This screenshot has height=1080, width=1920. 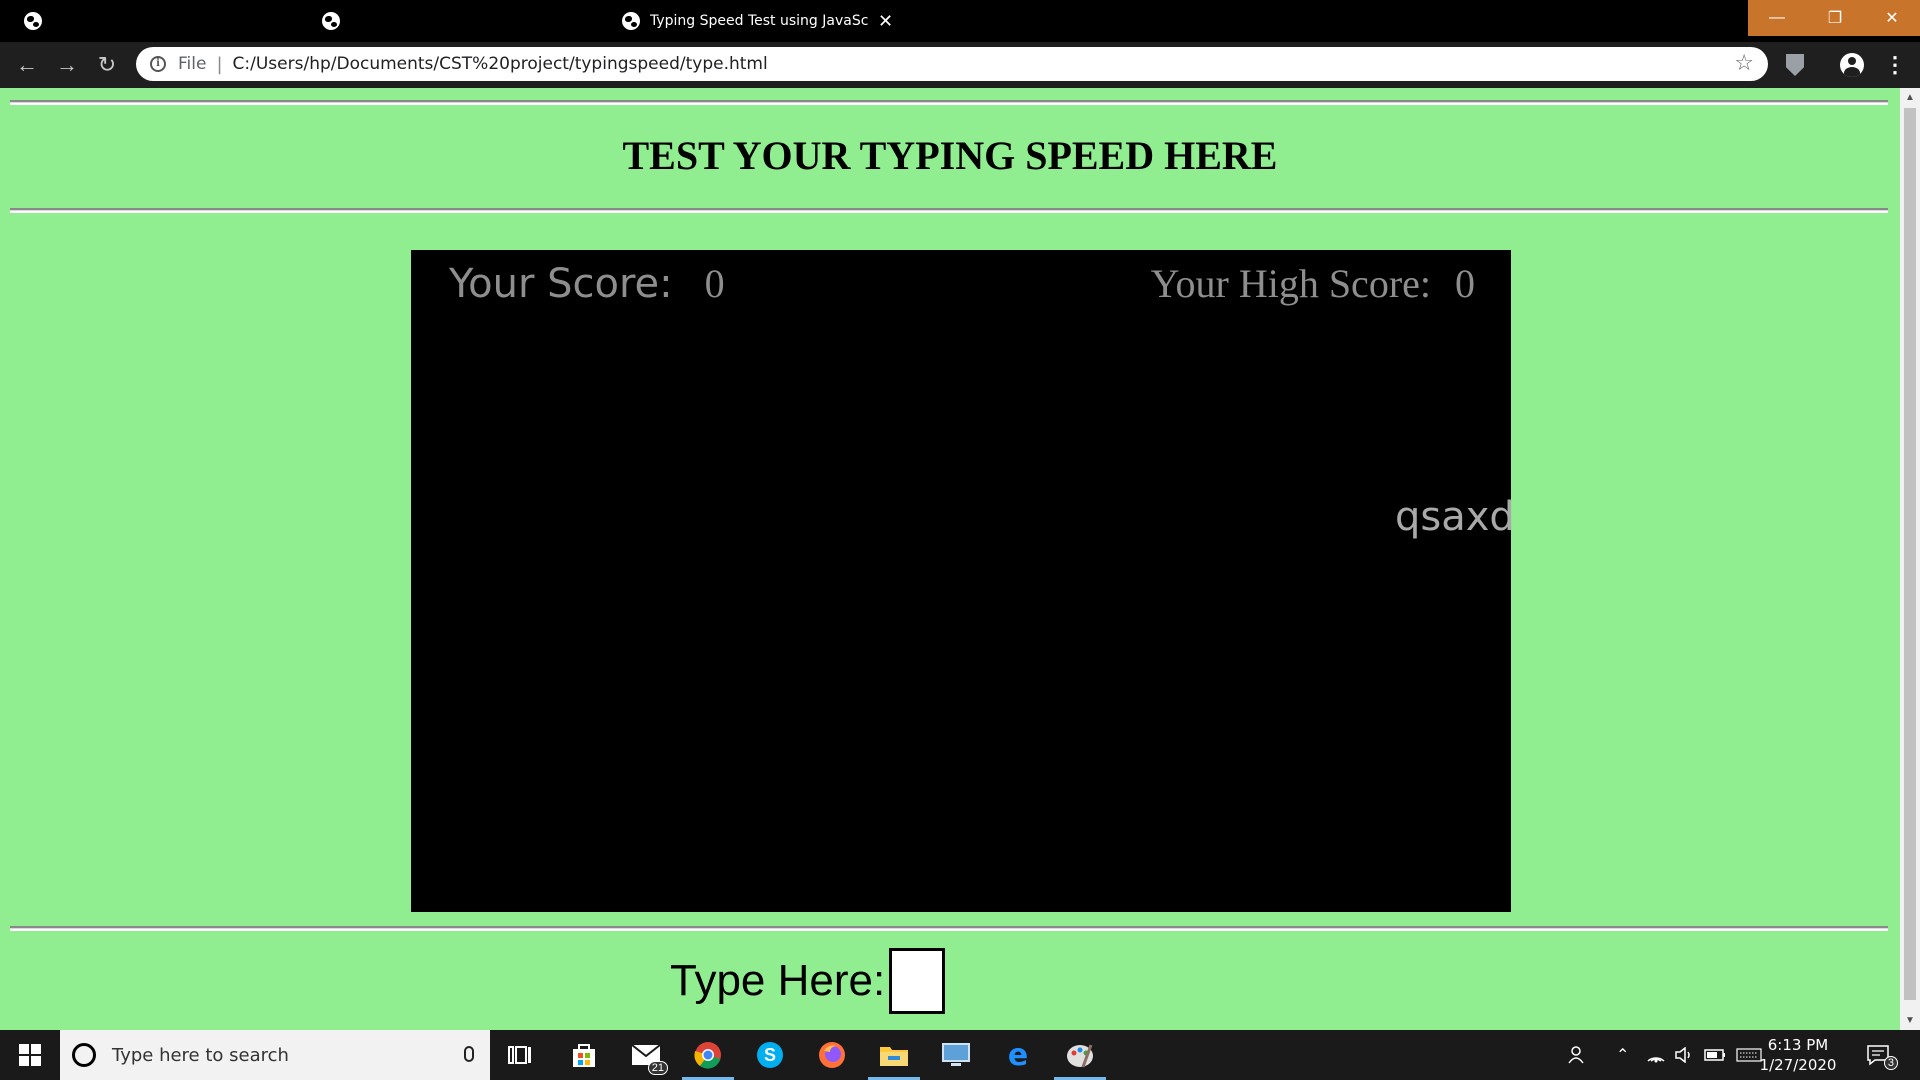 What do you see at coordinates (1684, 1055) in the screenshot?
I see `volume-icon` at bounding box center [1684, 1055].